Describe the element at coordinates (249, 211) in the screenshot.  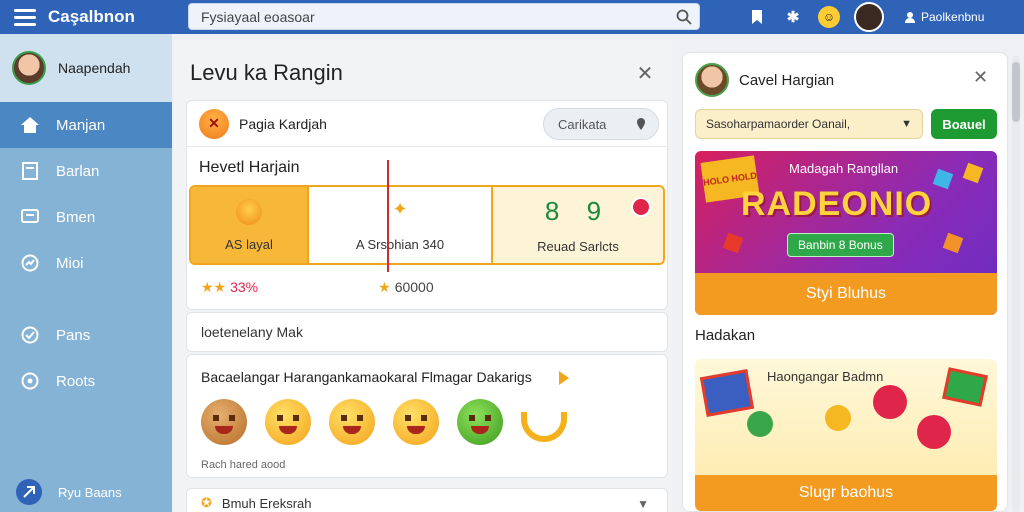
I see `smiley-icon` at that location.